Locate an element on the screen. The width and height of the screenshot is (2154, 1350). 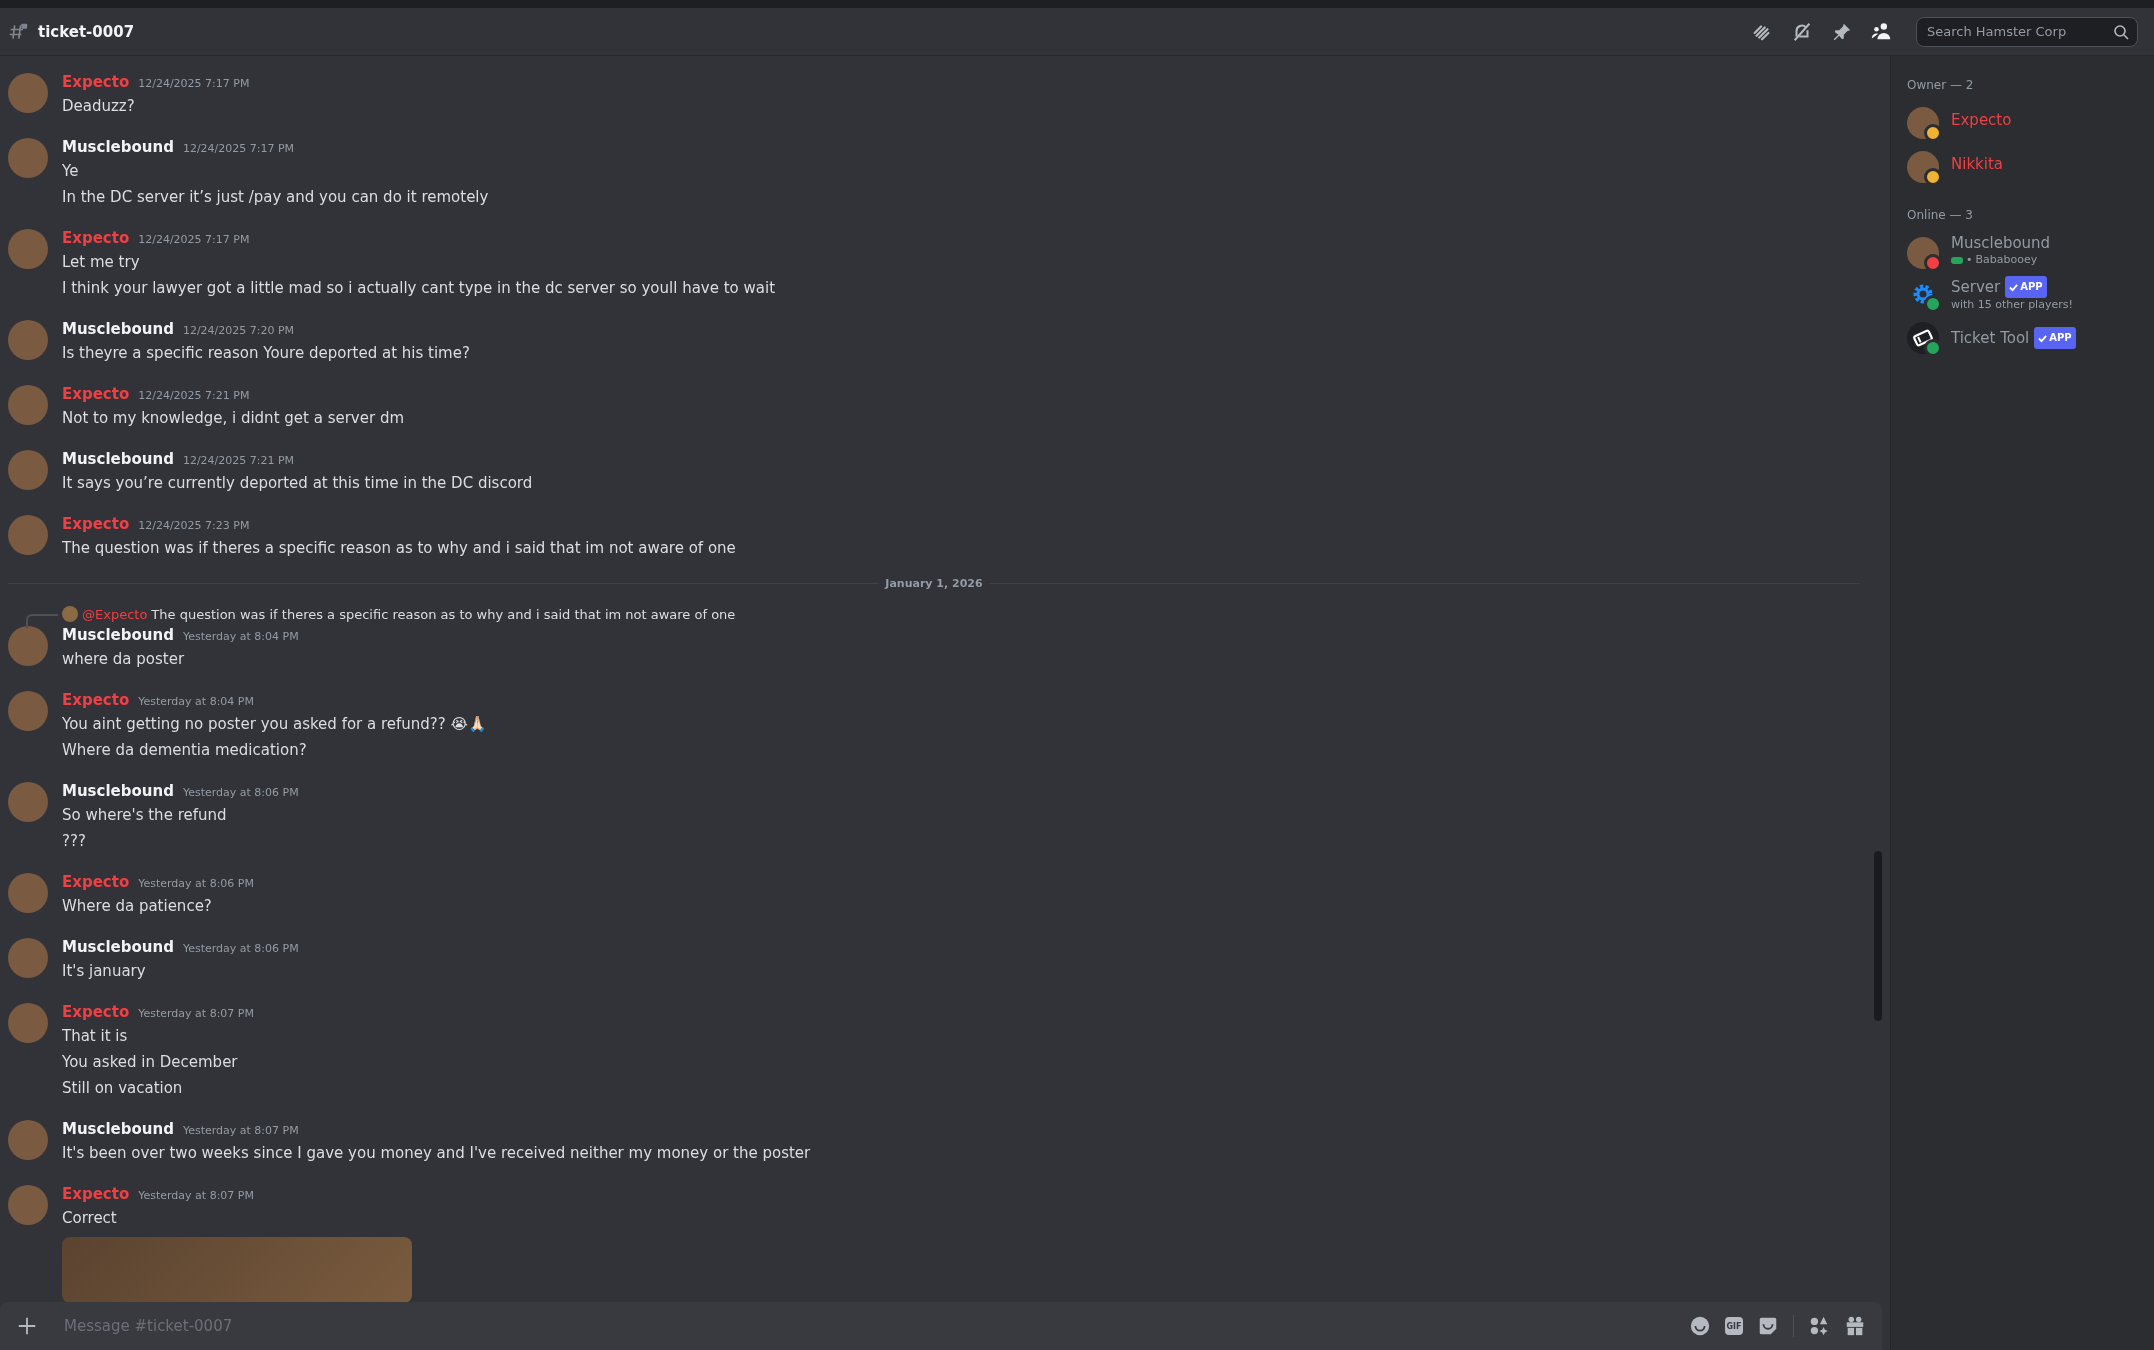
app-tag: APP is located at coordinates (2055, 338).